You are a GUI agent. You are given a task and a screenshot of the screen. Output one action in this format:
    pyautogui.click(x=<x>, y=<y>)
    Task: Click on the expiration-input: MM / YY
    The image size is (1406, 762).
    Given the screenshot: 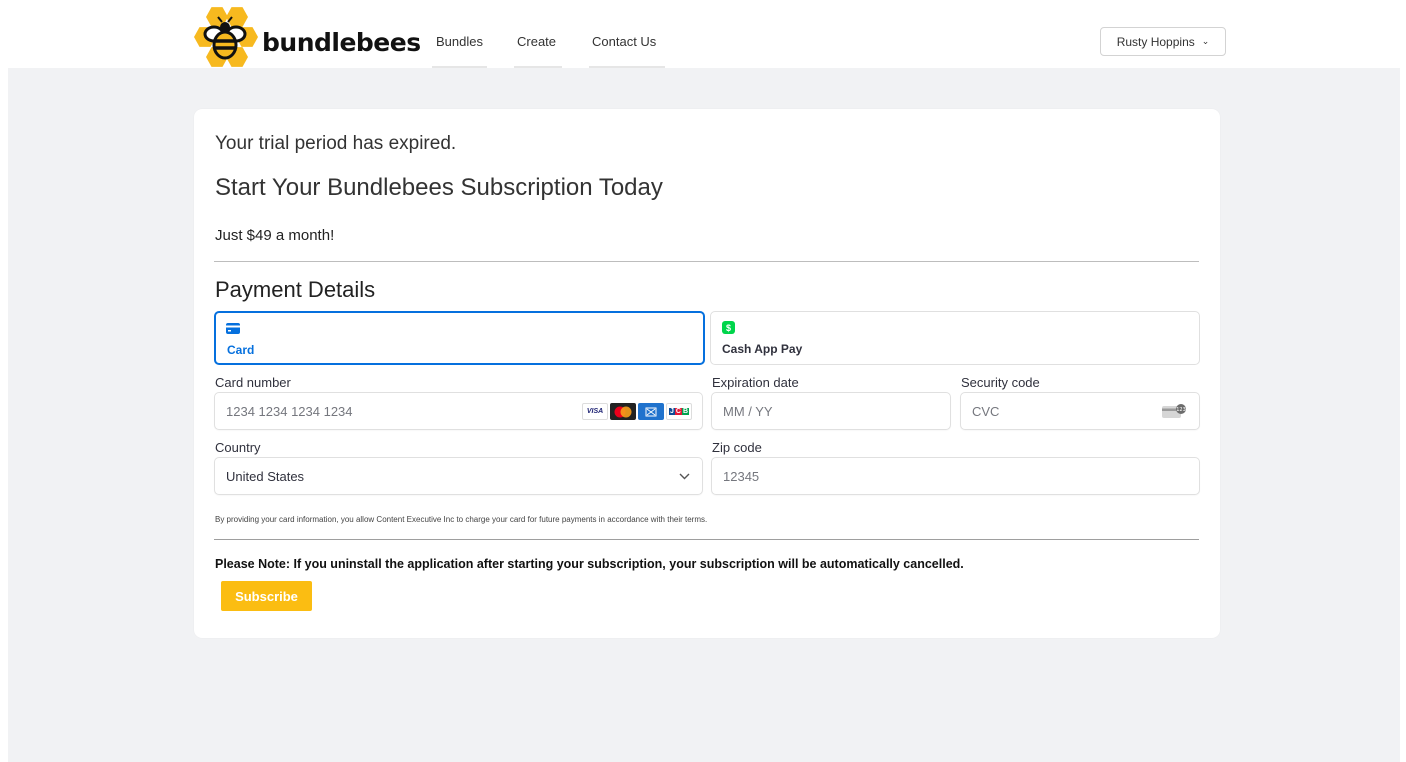 What is the action you would take?
    pyautogui.click(x=831, y=411)
    